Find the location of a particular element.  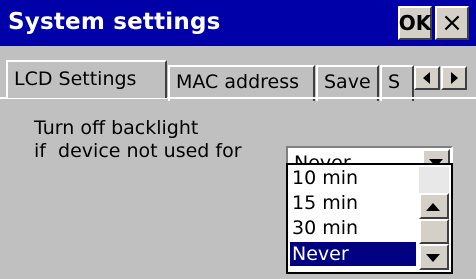

scroll-thumb is located at coordinates (434, 231).